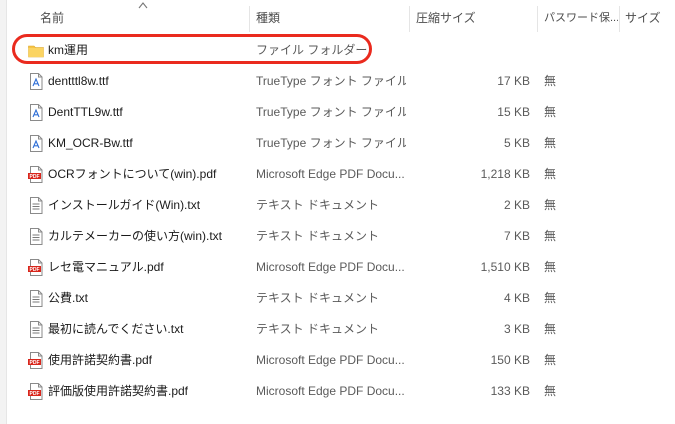 The image size is (675, 424). What do you see at coordinates (516, 205) in the screenshot?
I see `file-compressed-size: 2 KB` at bounding box center [516, 205].